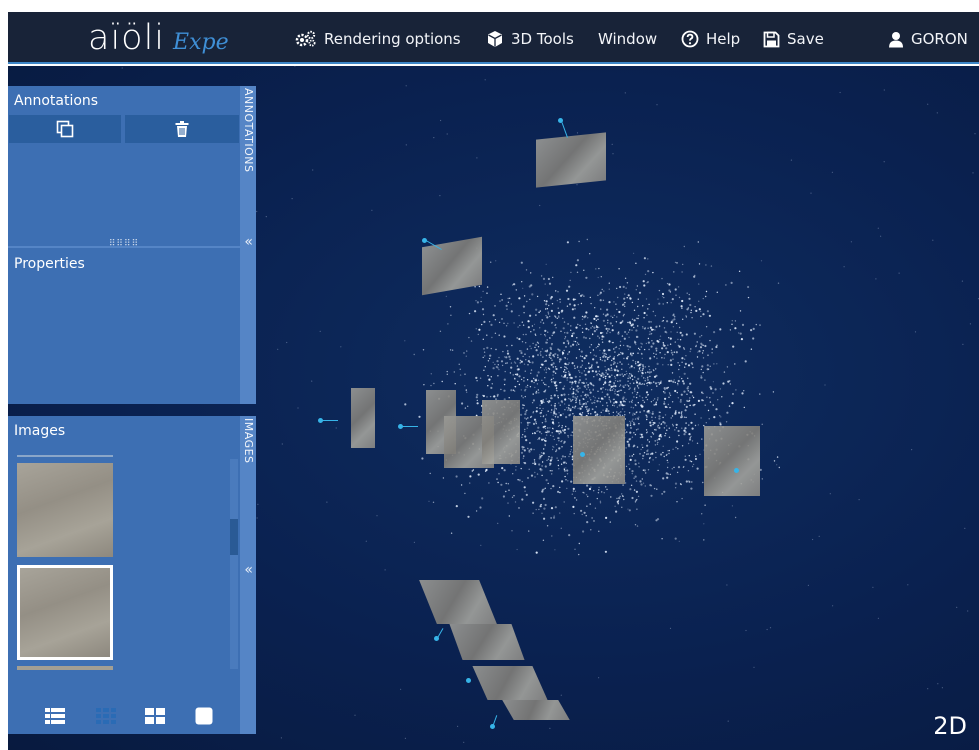 The height and width of the screenshot is (750, 979). Describe the element at coordinates (65, 668) in the screenshot. I see `image-thumbnail-partial` at that location.